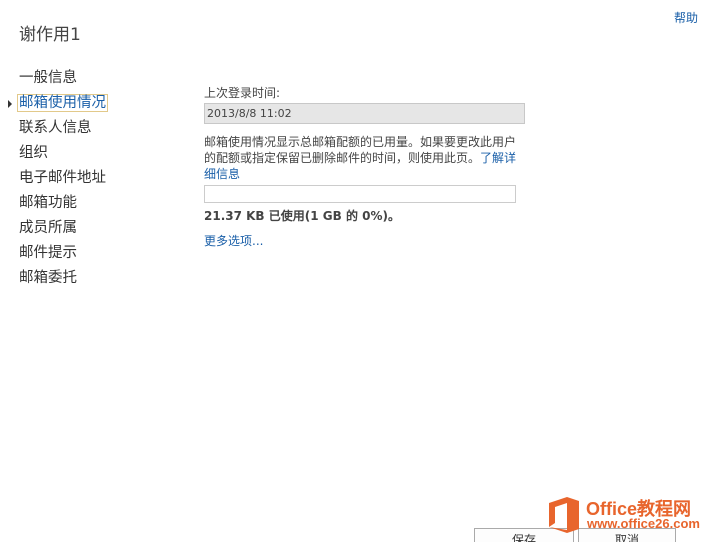 Image resolution: width=708 pixels, height=542 pixels. I want to click on sidebar-item-contact-info: 联系人信息, so click(94, 128).